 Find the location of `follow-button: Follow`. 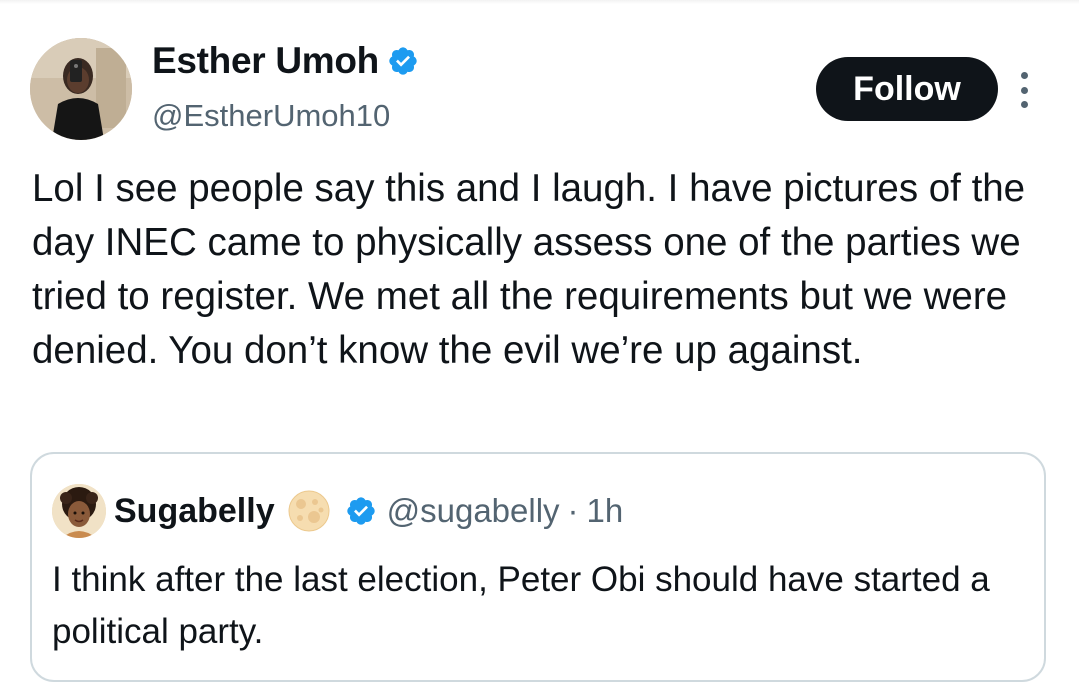

follow-button: Follow is located at coordinates (907, 89).